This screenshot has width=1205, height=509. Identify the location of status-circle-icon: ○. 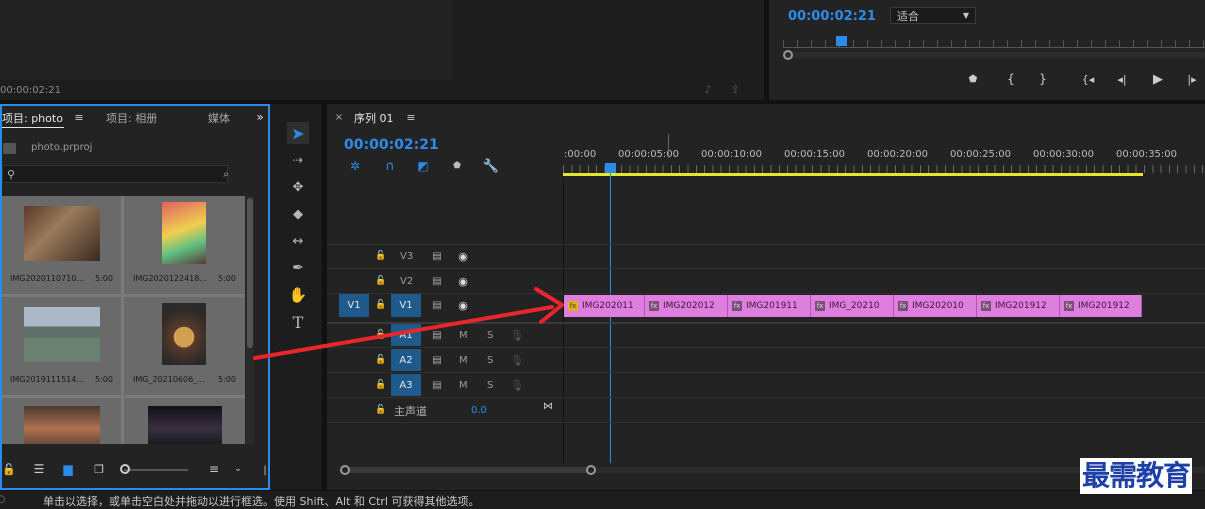
(3, 499).